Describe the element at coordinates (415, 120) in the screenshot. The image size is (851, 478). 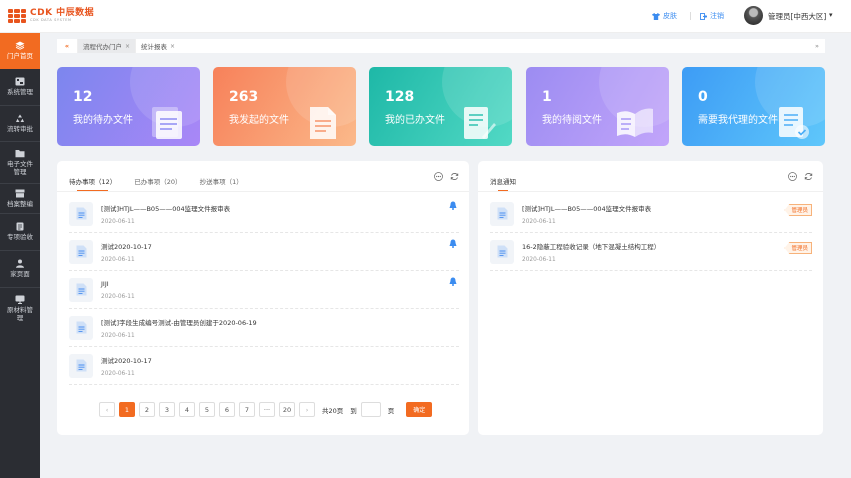
I see `stat-label: 我的已办文件` at that location.